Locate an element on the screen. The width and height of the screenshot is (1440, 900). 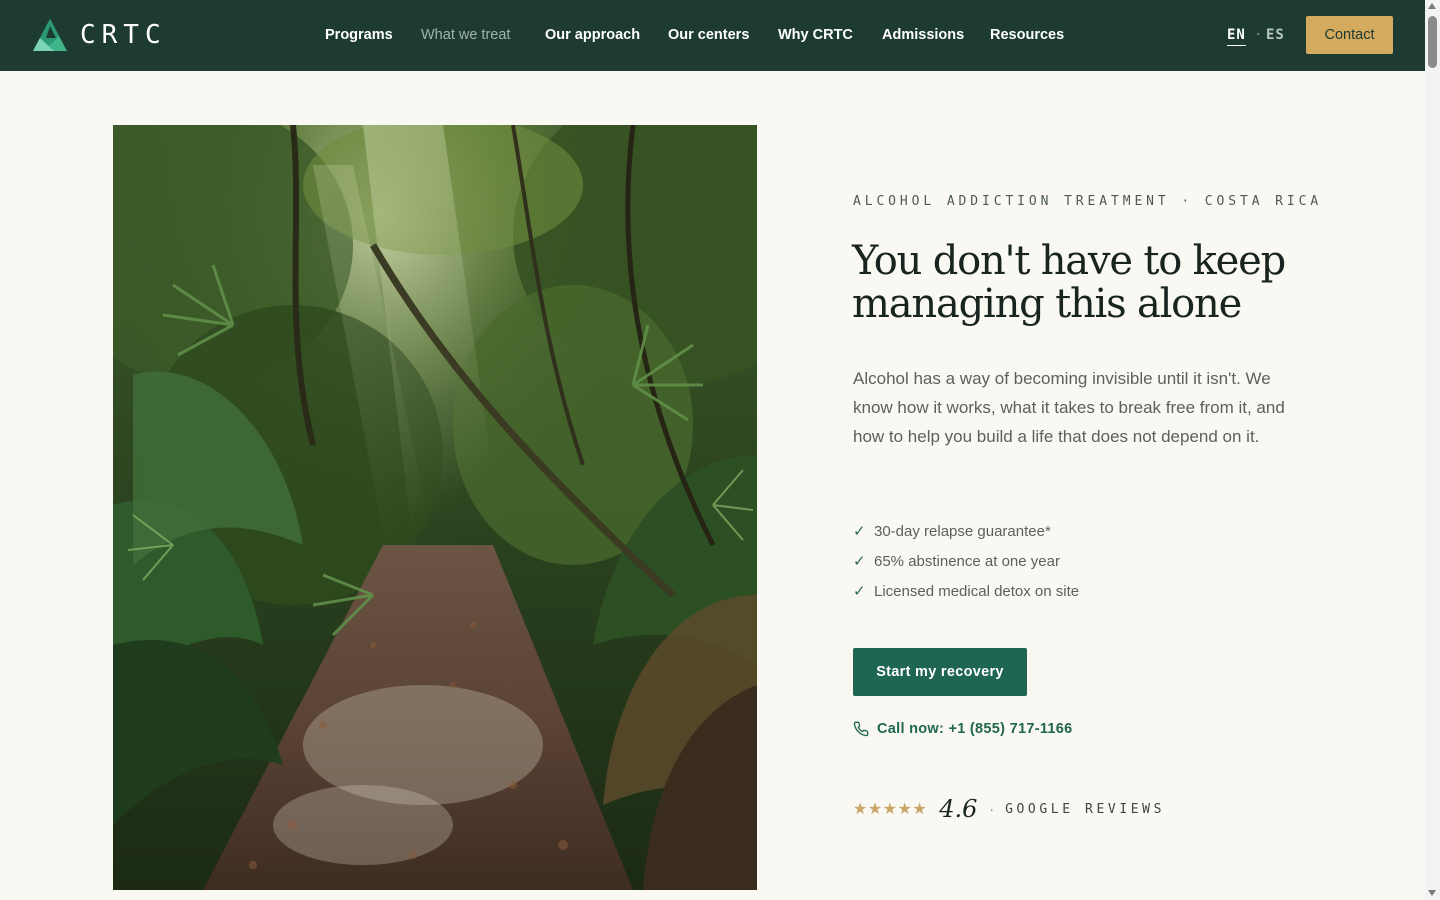
checklist-text: Licensed medical detox on site is located at coordinates (977, 591).